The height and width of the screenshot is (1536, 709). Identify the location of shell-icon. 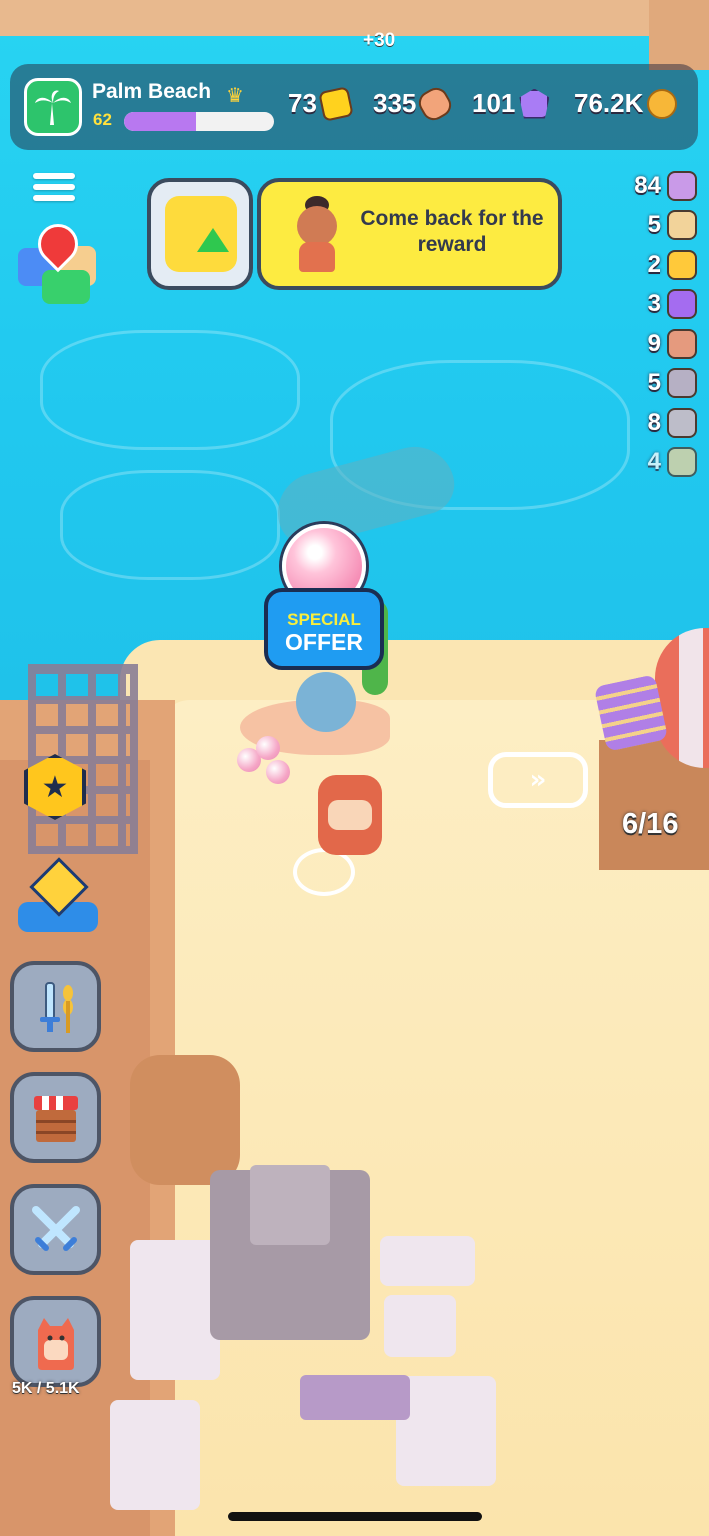
(682, 185).